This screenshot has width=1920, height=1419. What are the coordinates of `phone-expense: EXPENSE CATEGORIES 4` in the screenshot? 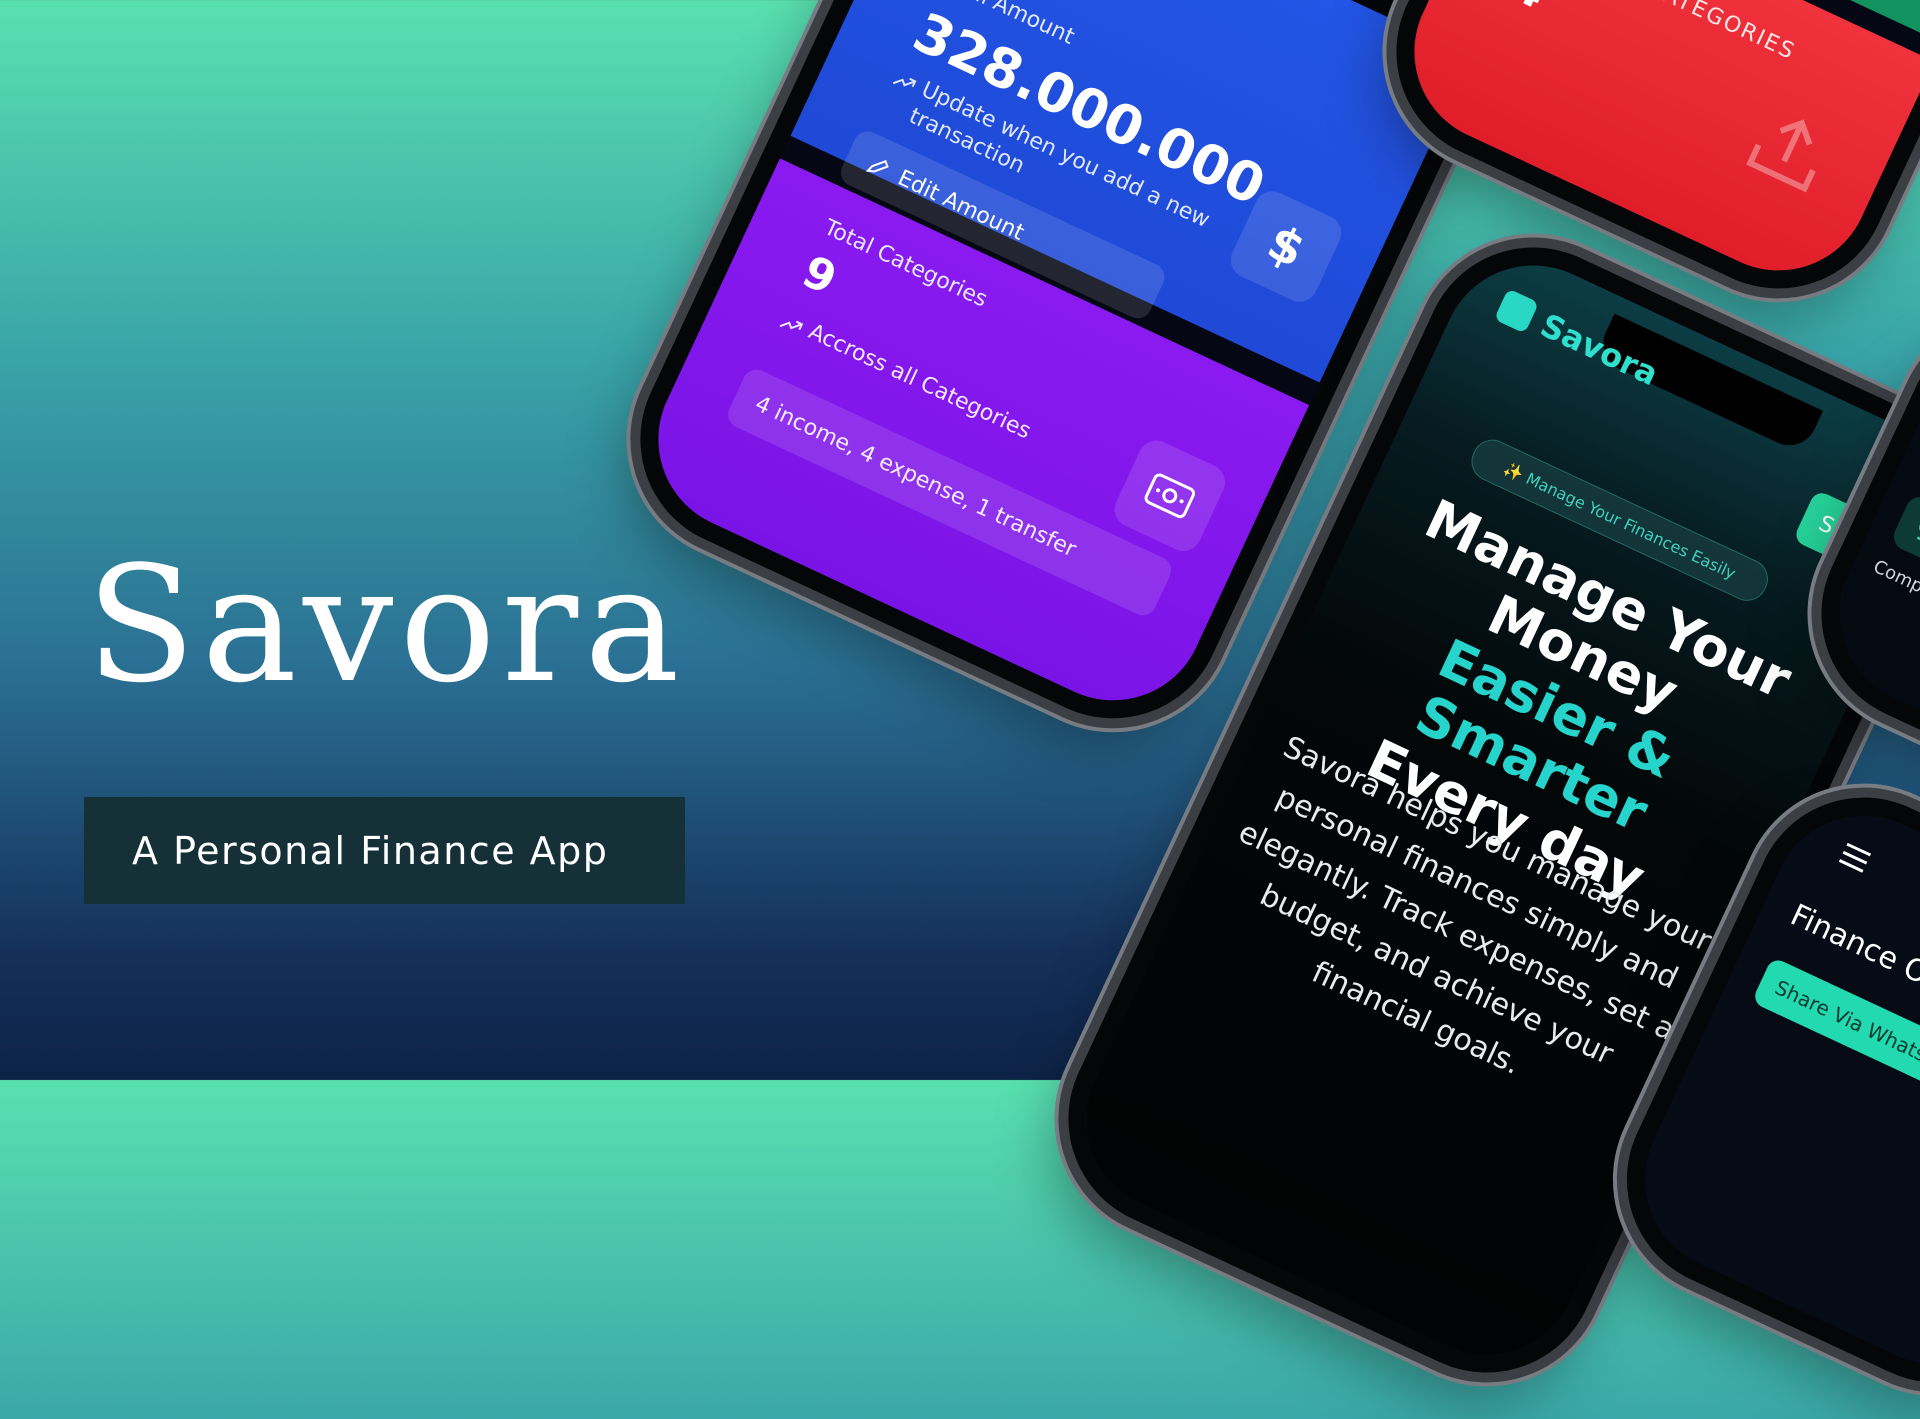 It's located at (1640, 162).